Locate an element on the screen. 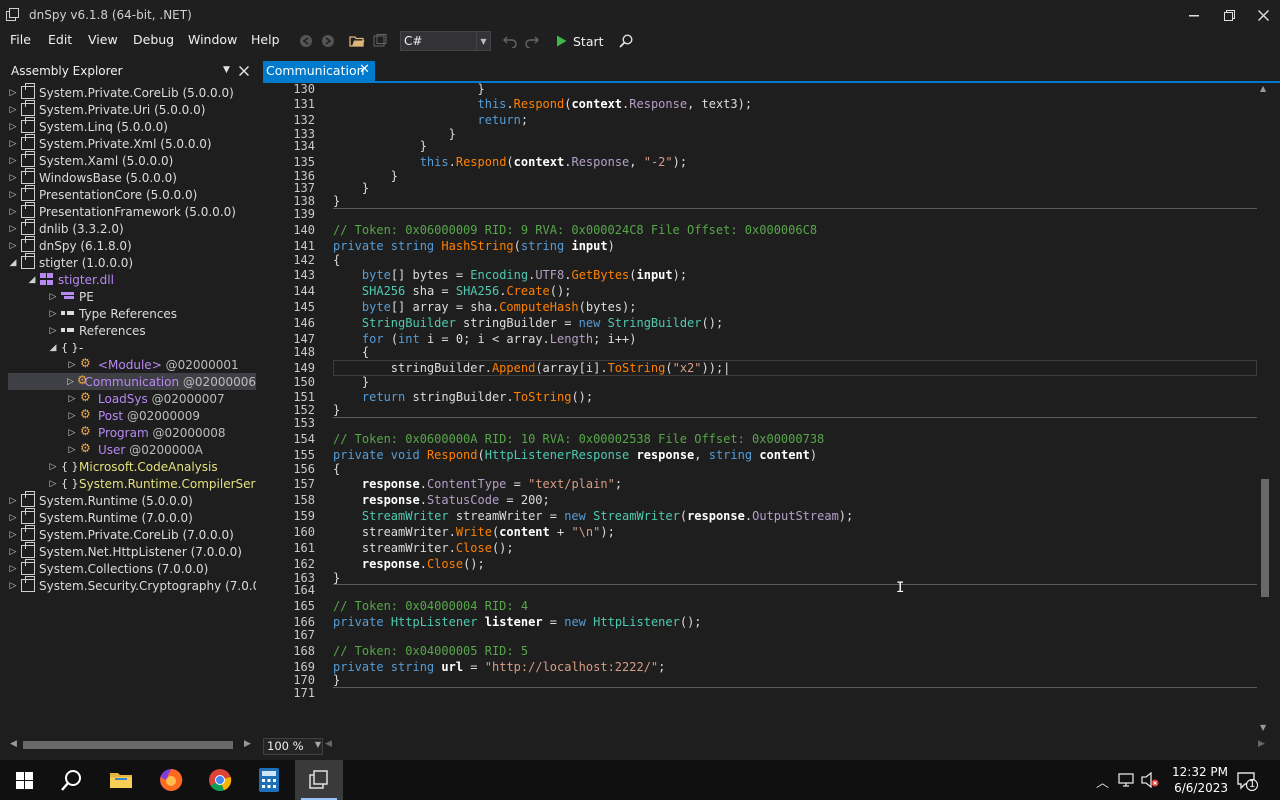 The image size is (1280, 800). tab-communication: Communication ✕ is located at coordinates (319, 71).